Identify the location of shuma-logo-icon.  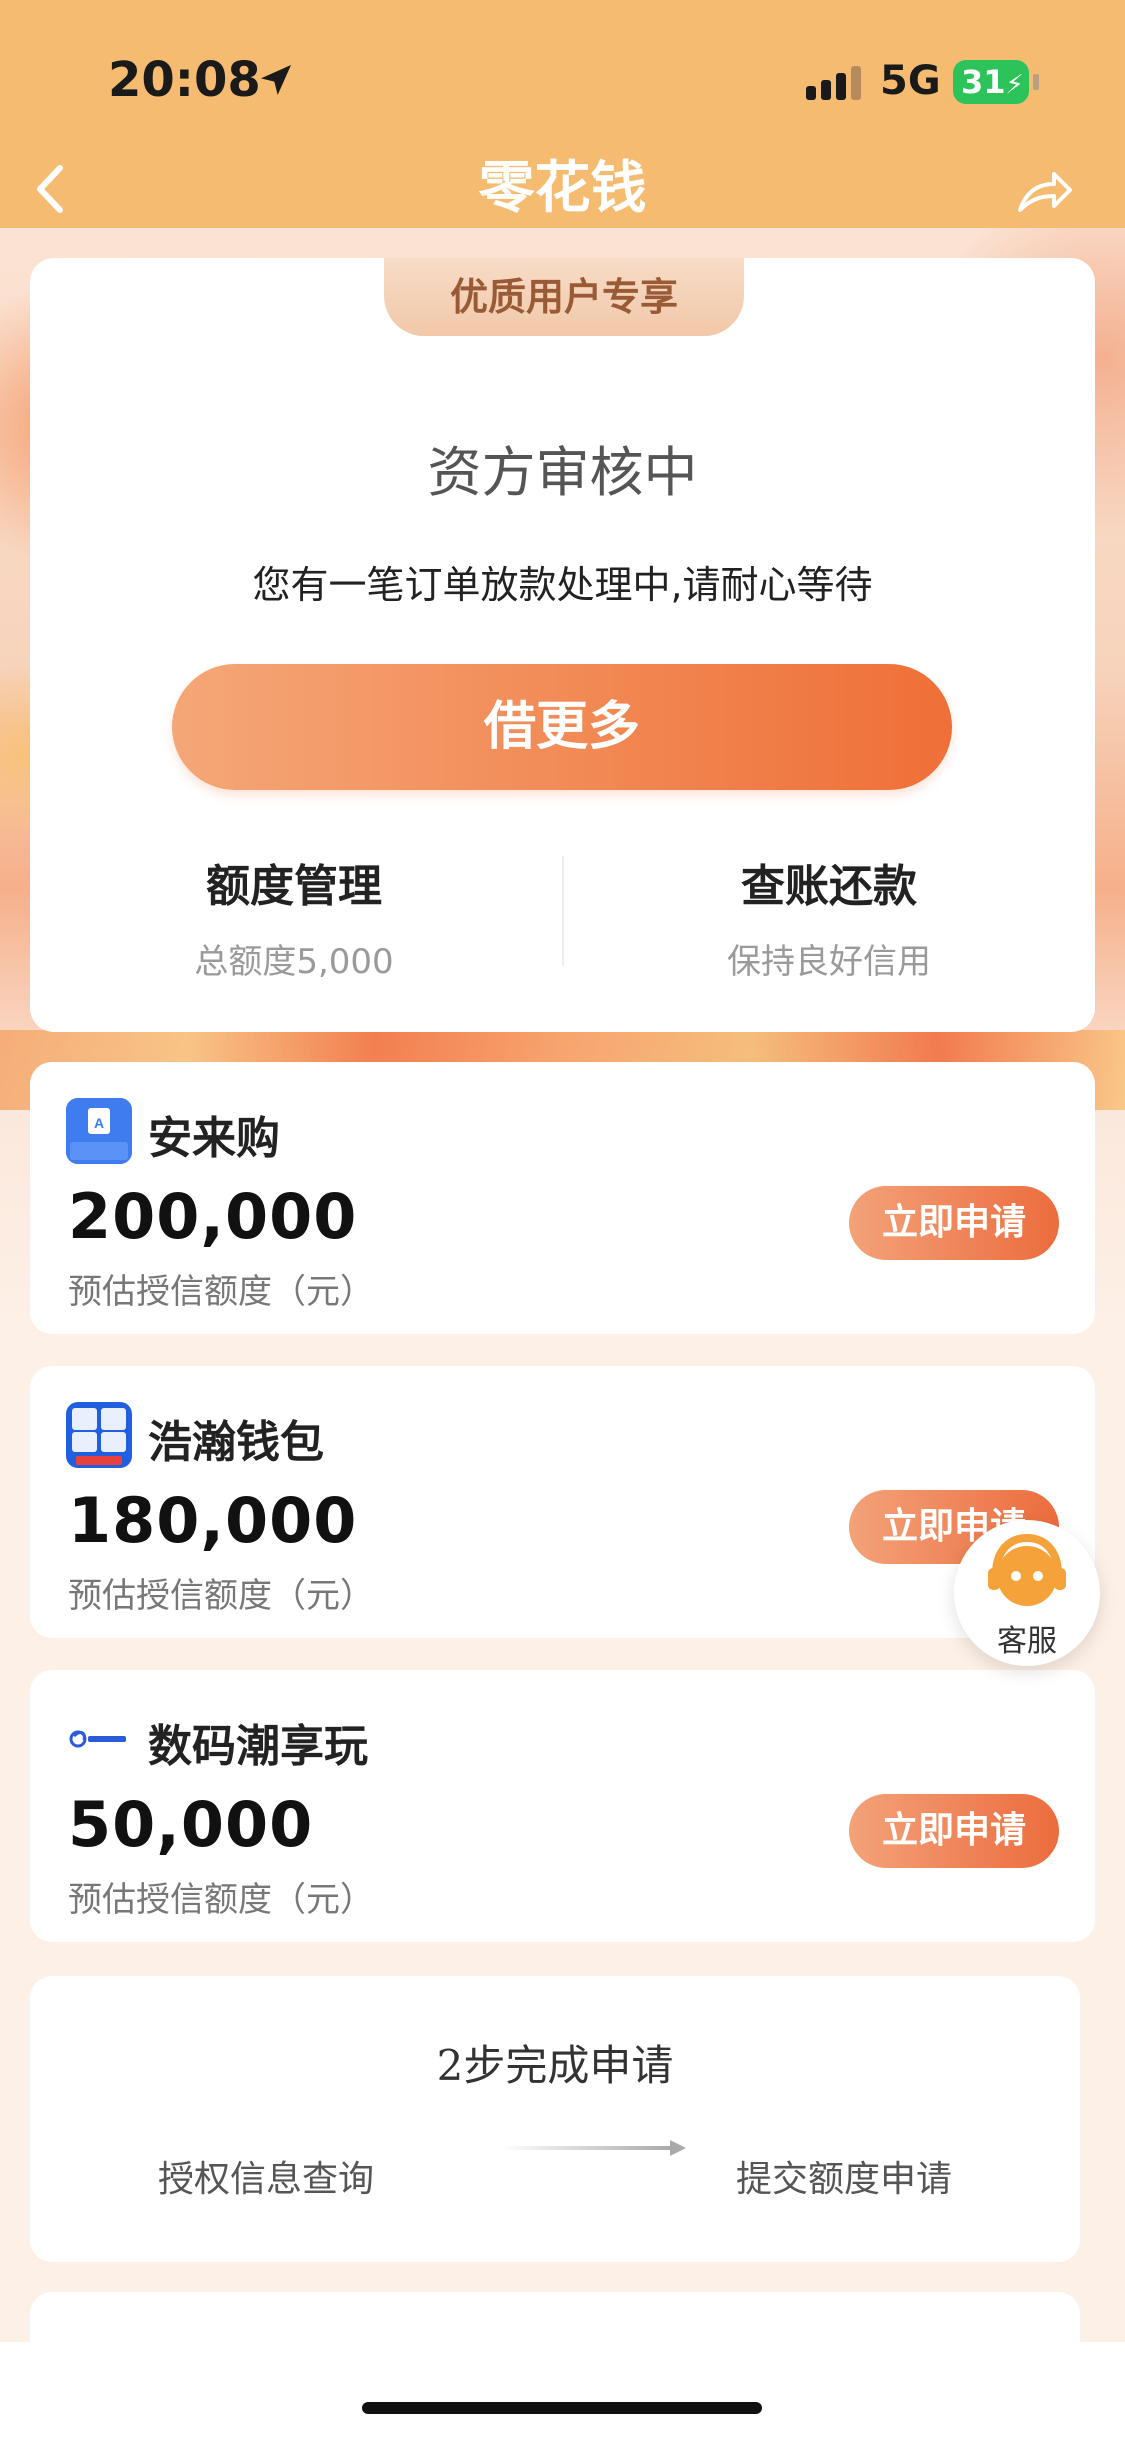
(97, 1739).